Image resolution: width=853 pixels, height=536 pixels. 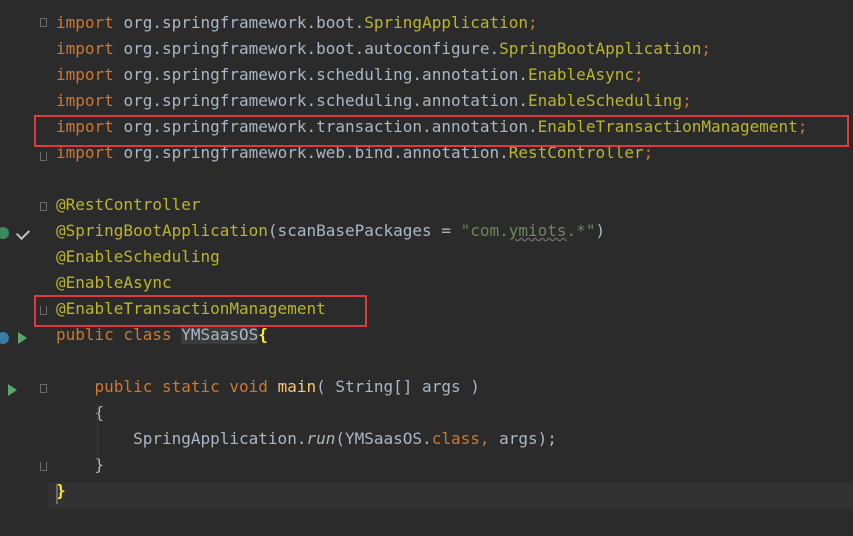 What do you see at coordinates (220, 334) in the screenshot?
I see `code-token: YMSaasOS` at bounding box center [220, 334].